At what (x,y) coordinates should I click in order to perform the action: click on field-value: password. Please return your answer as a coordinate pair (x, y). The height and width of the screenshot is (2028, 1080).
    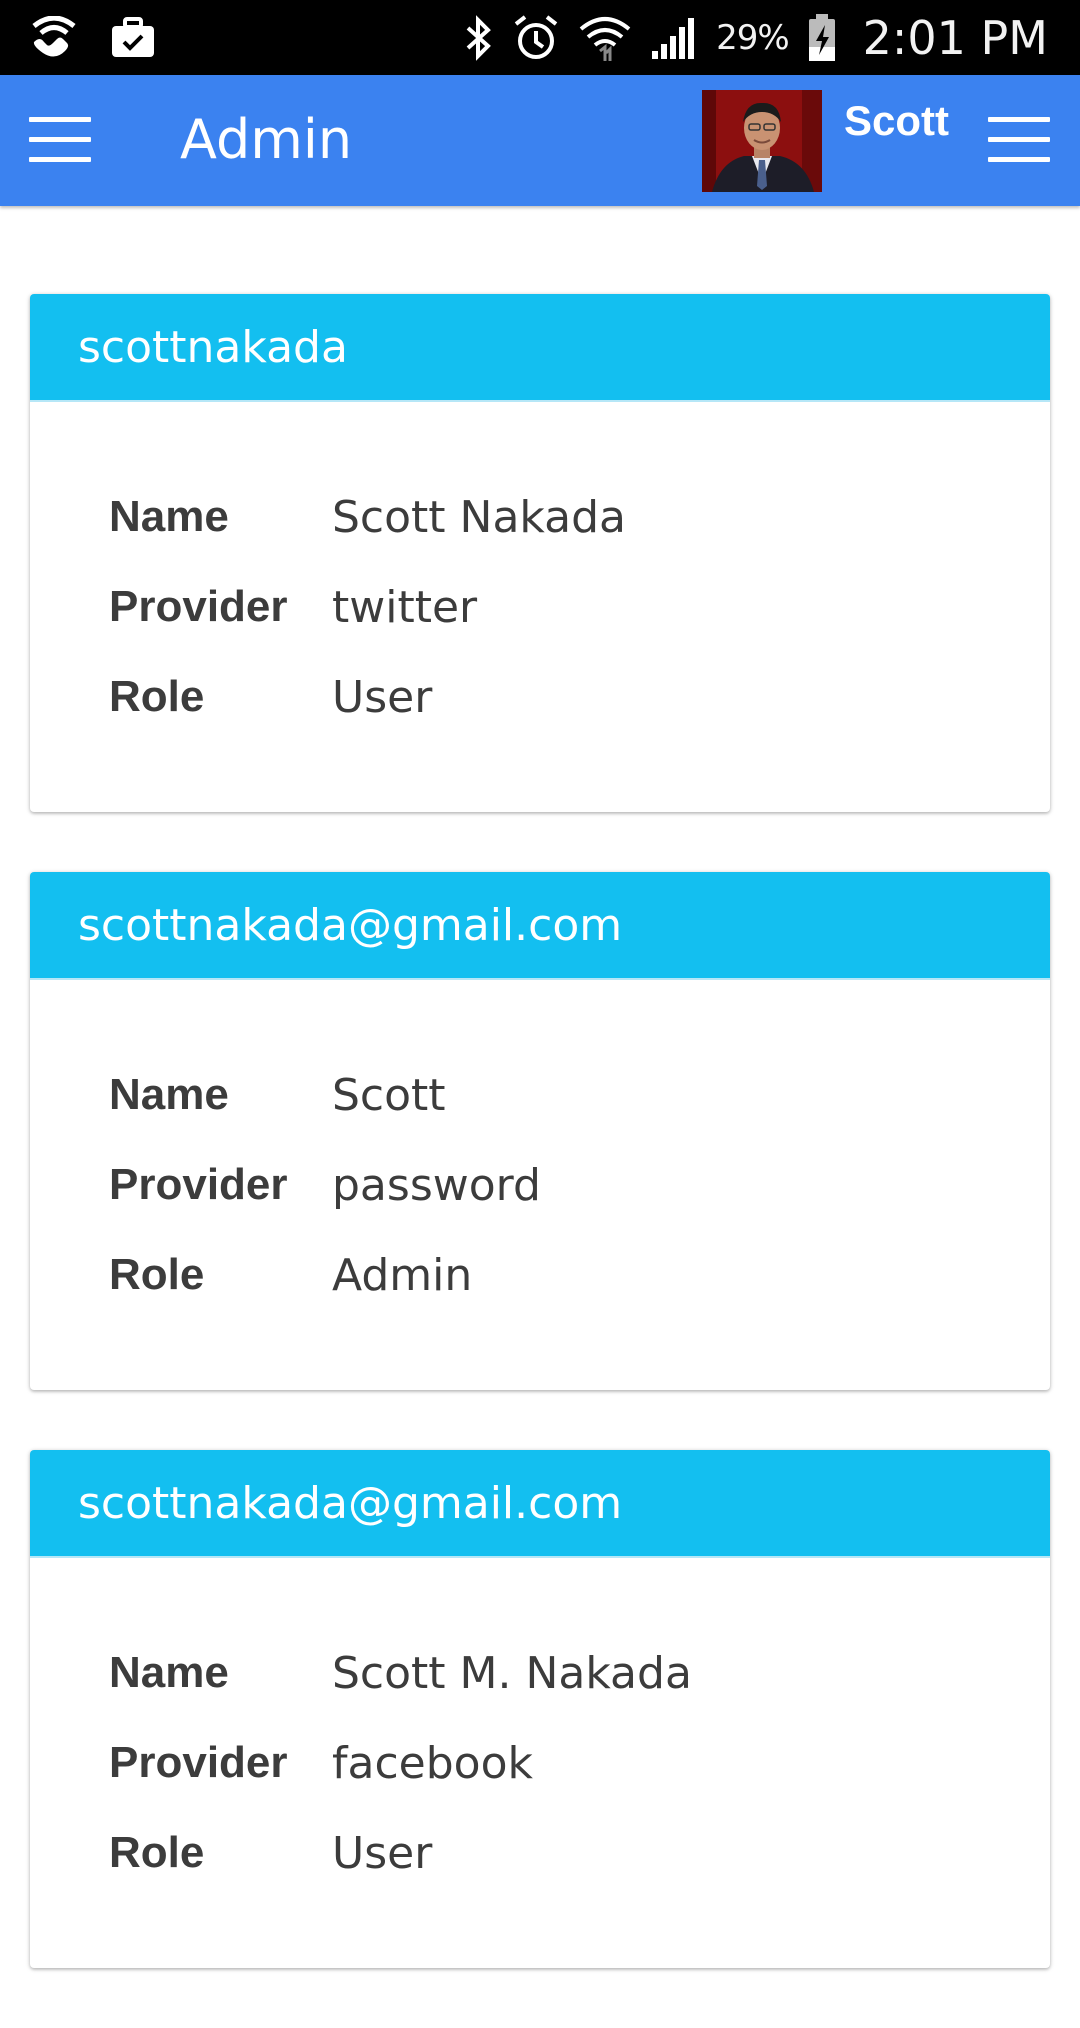
    Looking at the image, I should click on (436, 1185).